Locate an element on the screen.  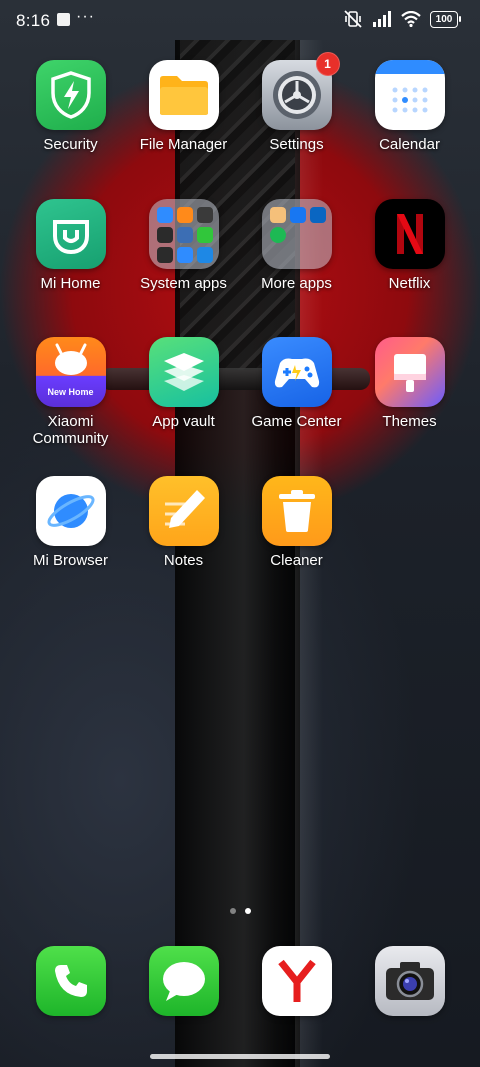
folder-system-apps: System apps is located at coordinates (183, 245).